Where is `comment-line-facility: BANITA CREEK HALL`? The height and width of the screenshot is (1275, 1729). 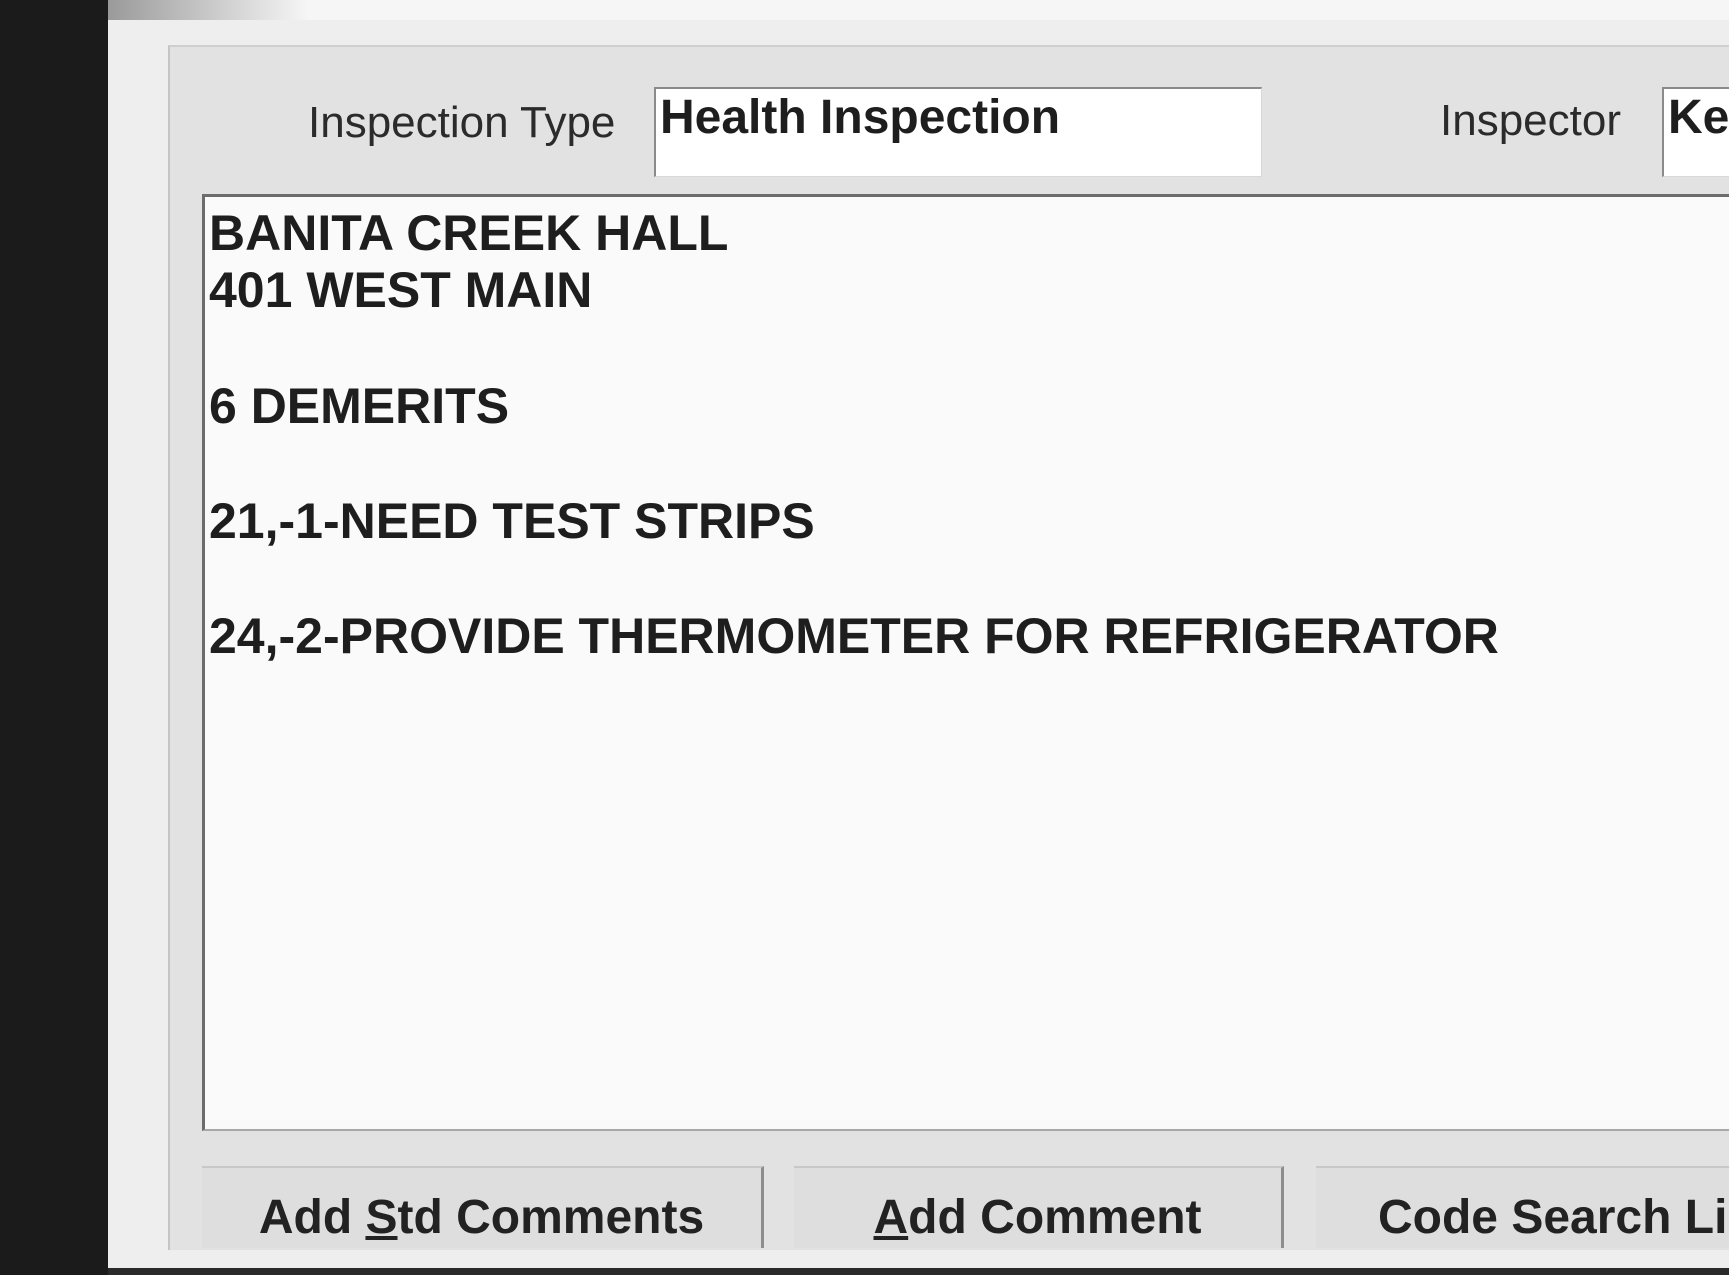 comment-line-facility: BANITA CREEK HALL is located at coordinates (469, 233).